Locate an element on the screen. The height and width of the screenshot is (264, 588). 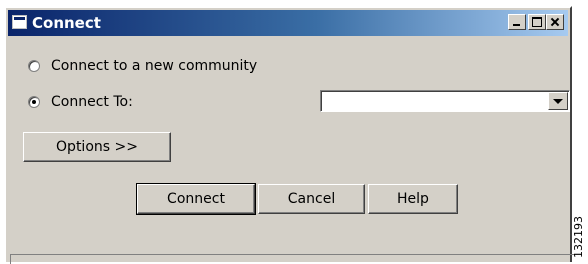
close-button is located at coordinates (555, 22).